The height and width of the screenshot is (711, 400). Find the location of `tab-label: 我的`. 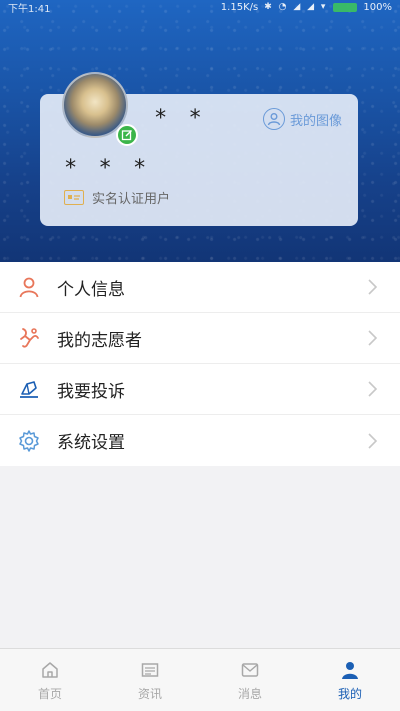

tab-label: 我的 is located at coordinates (349, 693).